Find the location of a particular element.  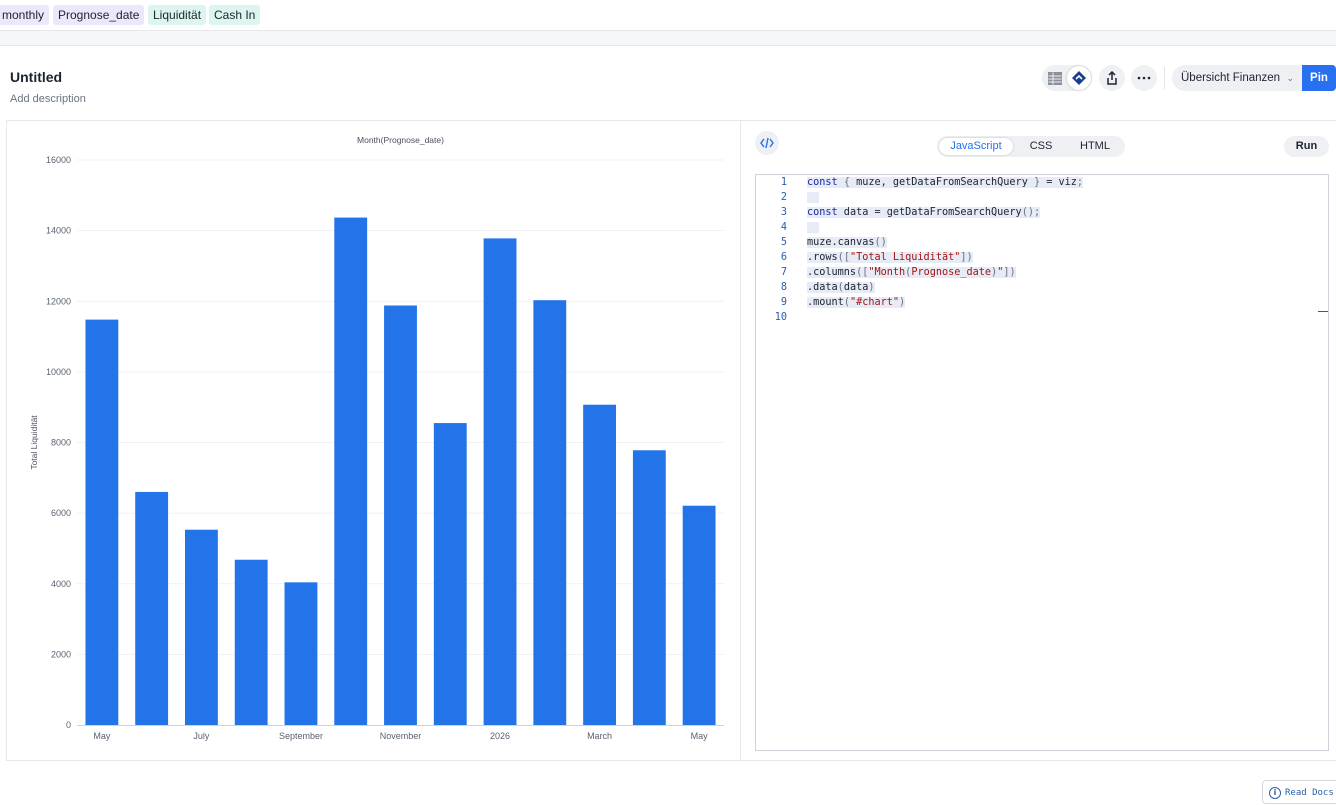

table-icon is located at coordinates (1055, 78).